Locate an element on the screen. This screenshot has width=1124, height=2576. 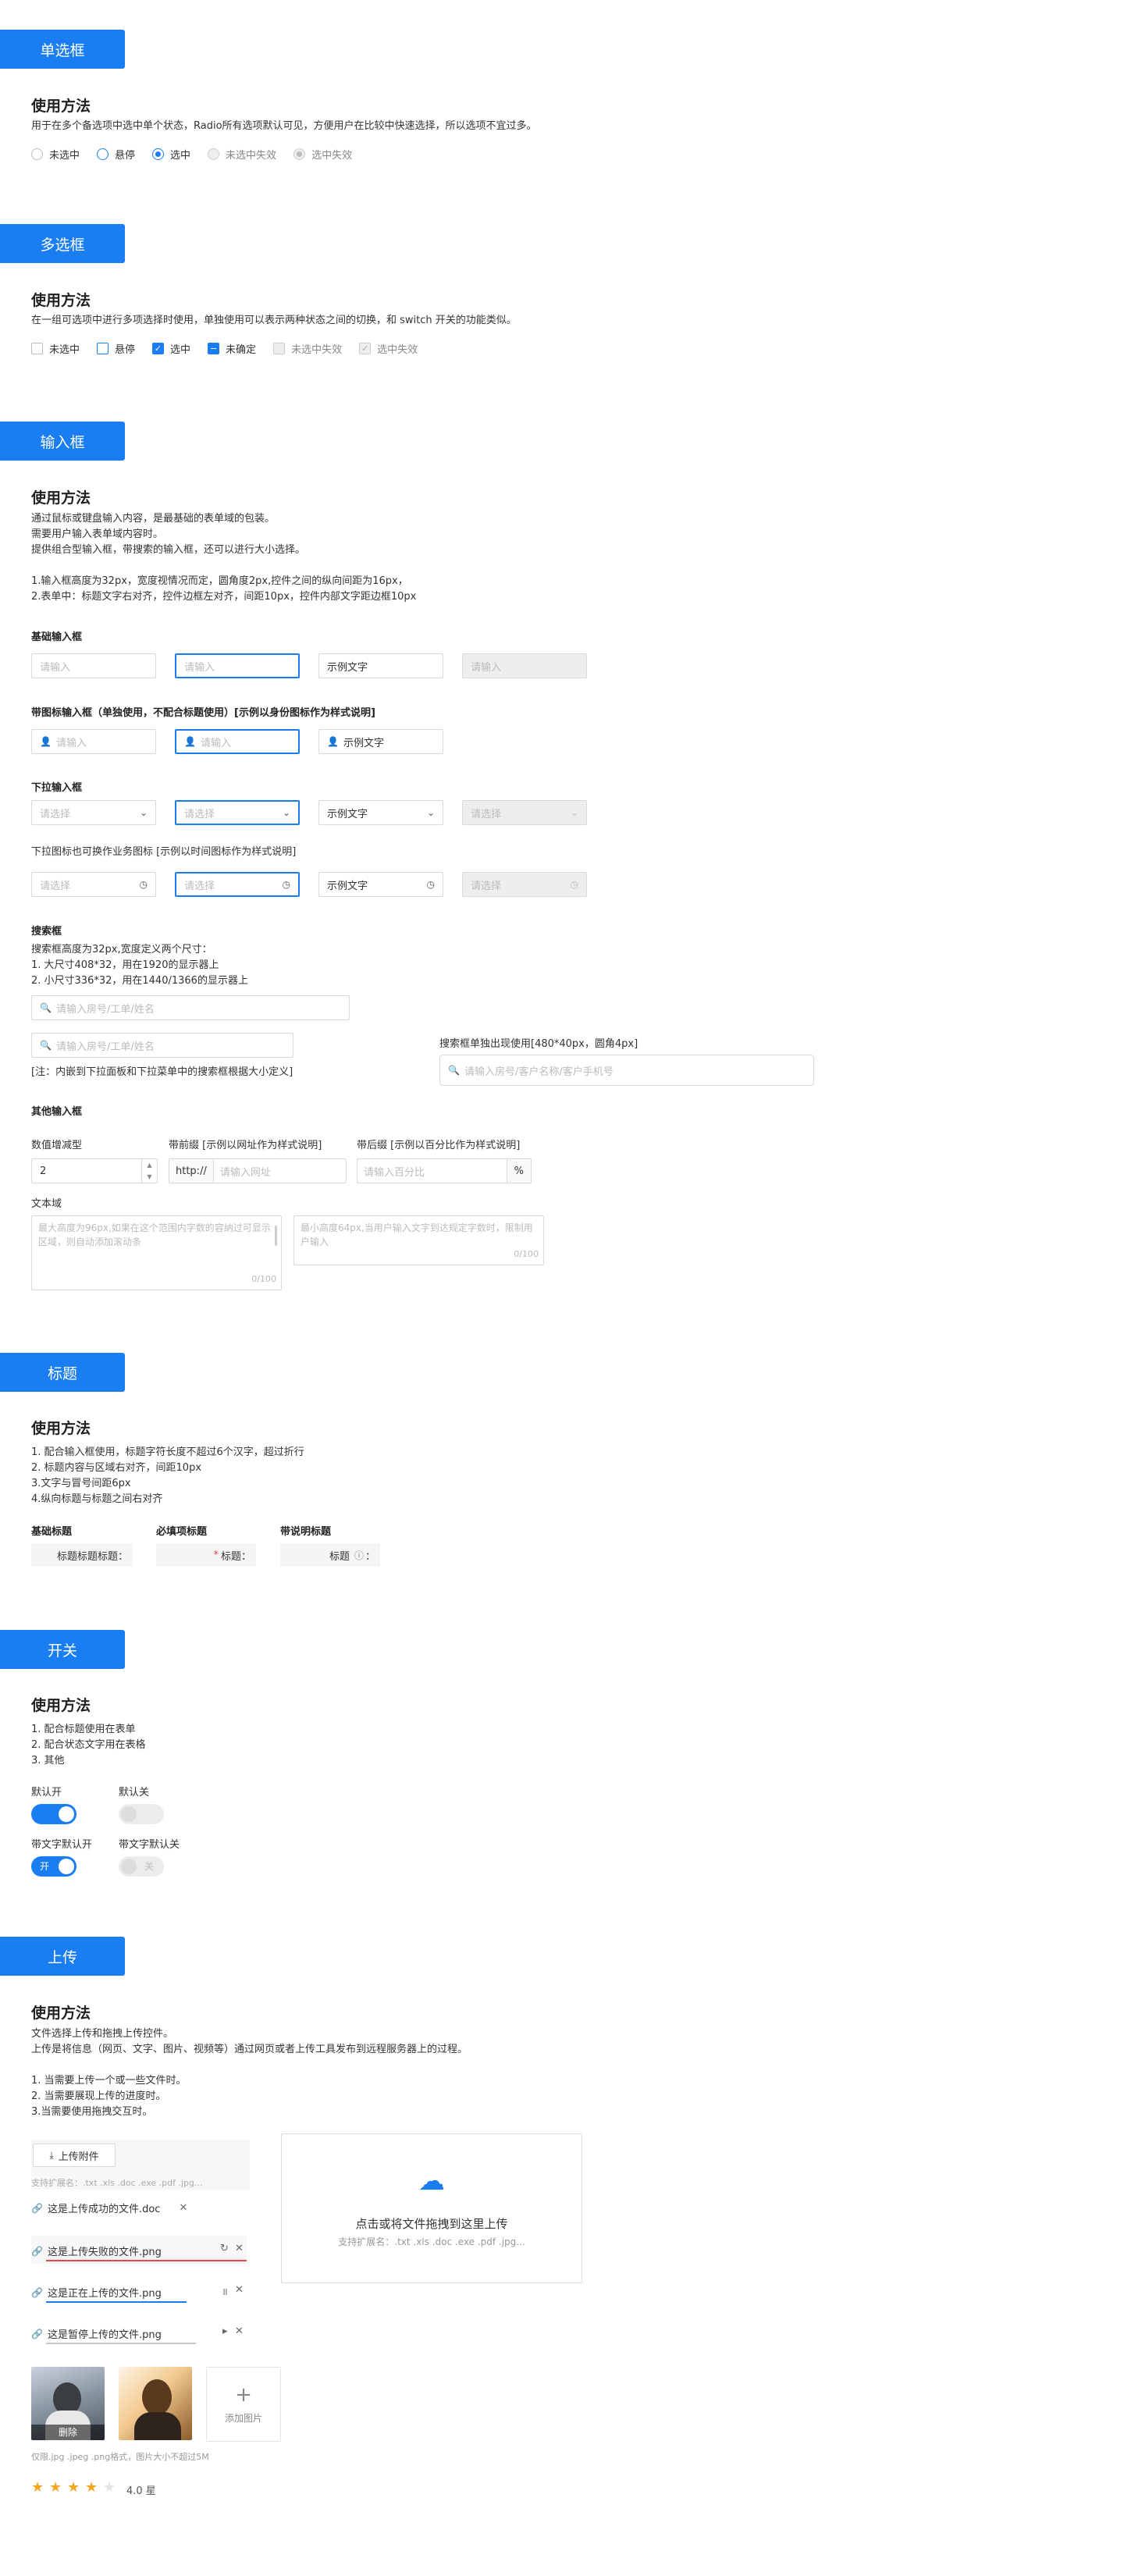
prefix-input: http:// 请输入网址 is located at coordinates (258, 1170).